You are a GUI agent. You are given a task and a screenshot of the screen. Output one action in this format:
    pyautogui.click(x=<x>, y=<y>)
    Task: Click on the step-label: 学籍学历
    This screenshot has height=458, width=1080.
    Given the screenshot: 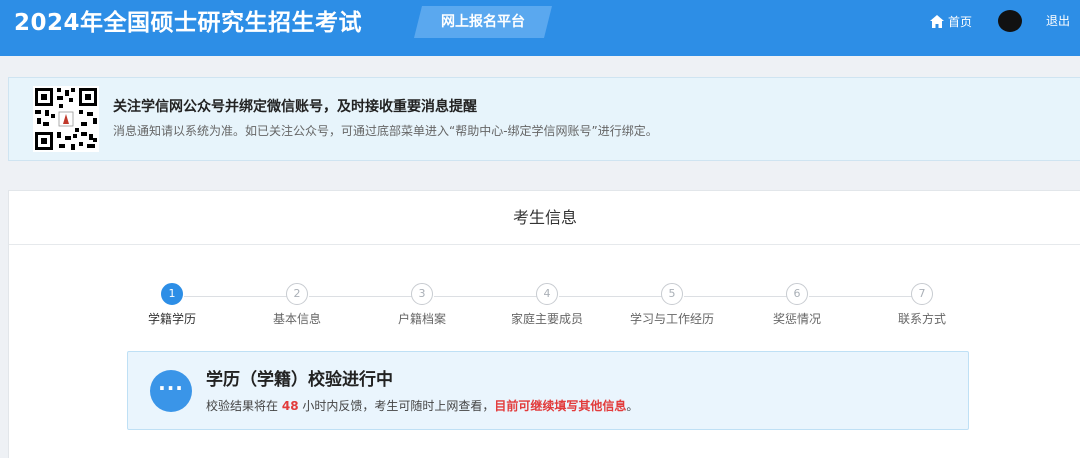 What is the action you would take?
    pyautogui.click(x=171, y=319)
    